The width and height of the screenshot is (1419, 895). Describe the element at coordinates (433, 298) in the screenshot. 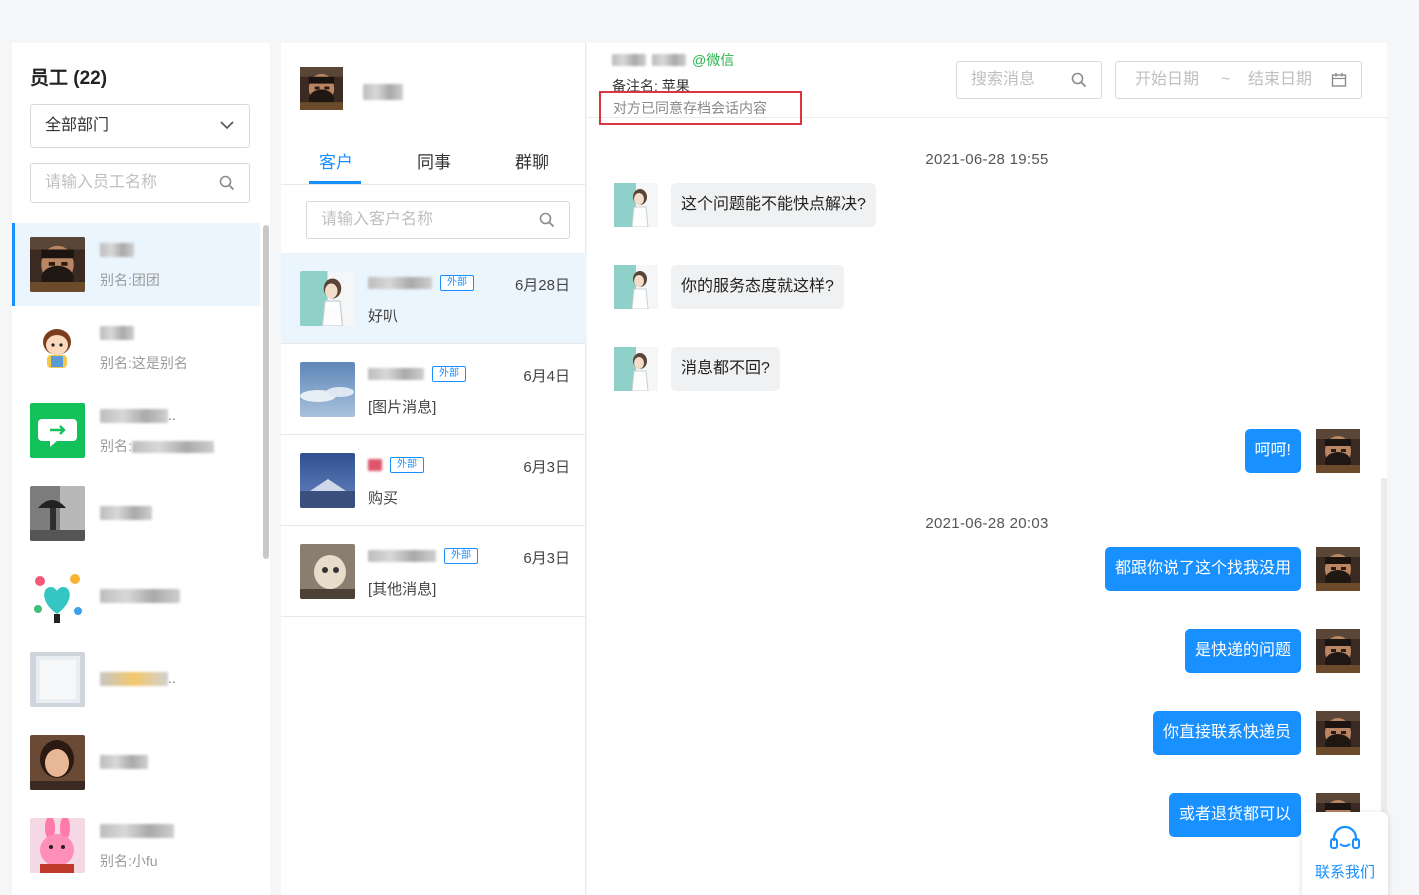

I see `conversation-item: 外部 6月28日 好叭` at that location.